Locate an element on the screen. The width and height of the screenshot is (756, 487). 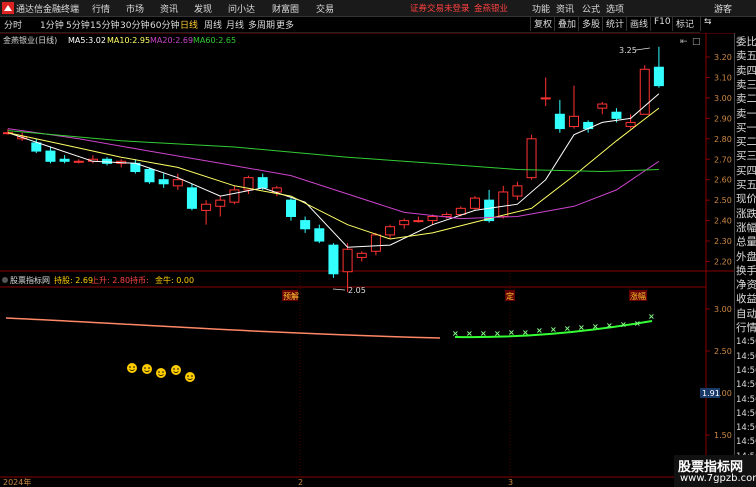
period-multi: 多周期 is located at coordinates (261, 24).